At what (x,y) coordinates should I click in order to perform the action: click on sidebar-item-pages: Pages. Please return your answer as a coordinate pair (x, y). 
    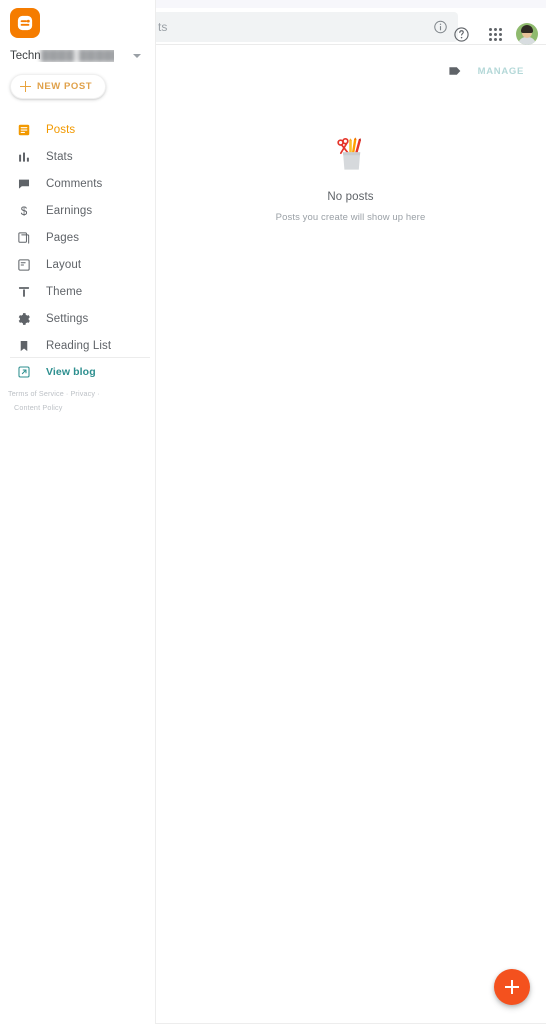
    Looking at the image, I should click on (77, 237).